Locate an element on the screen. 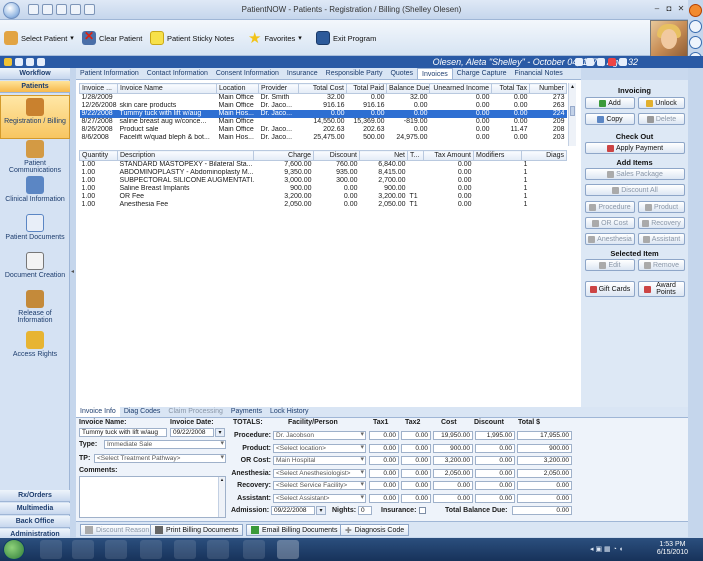 Image resolution: width=703 pixels, height=561 pixels. medical-alert-icon is located at coordinates (612, 62).